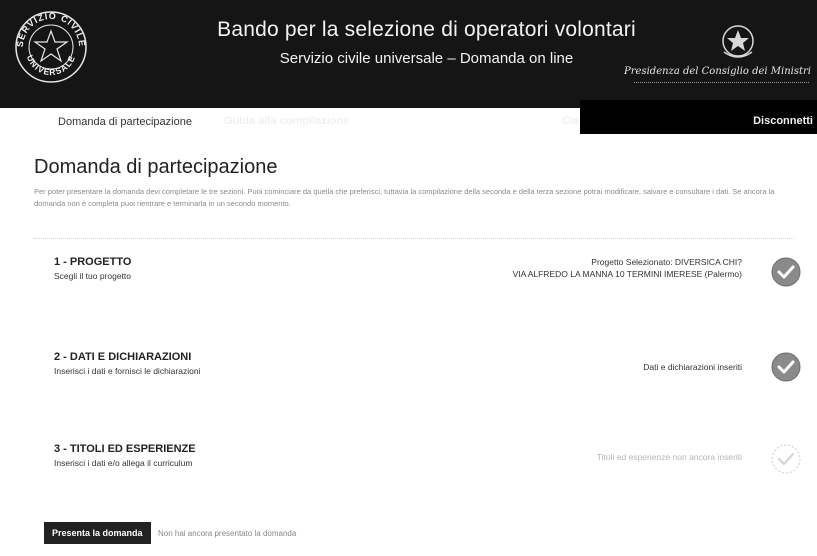  I want to click on section-title: 2 - DATI E DICHIARAZIONI, so click(123, 357).